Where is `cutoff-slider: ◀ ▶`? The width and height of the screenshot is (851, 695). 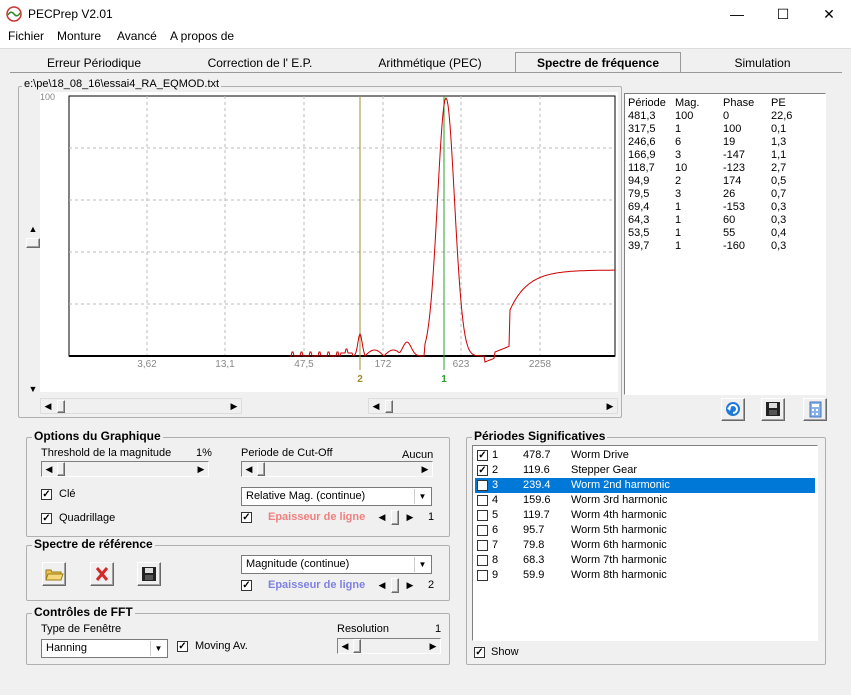
cutoff-slider: ◀ ▶ is located at coordinates (337, 469).